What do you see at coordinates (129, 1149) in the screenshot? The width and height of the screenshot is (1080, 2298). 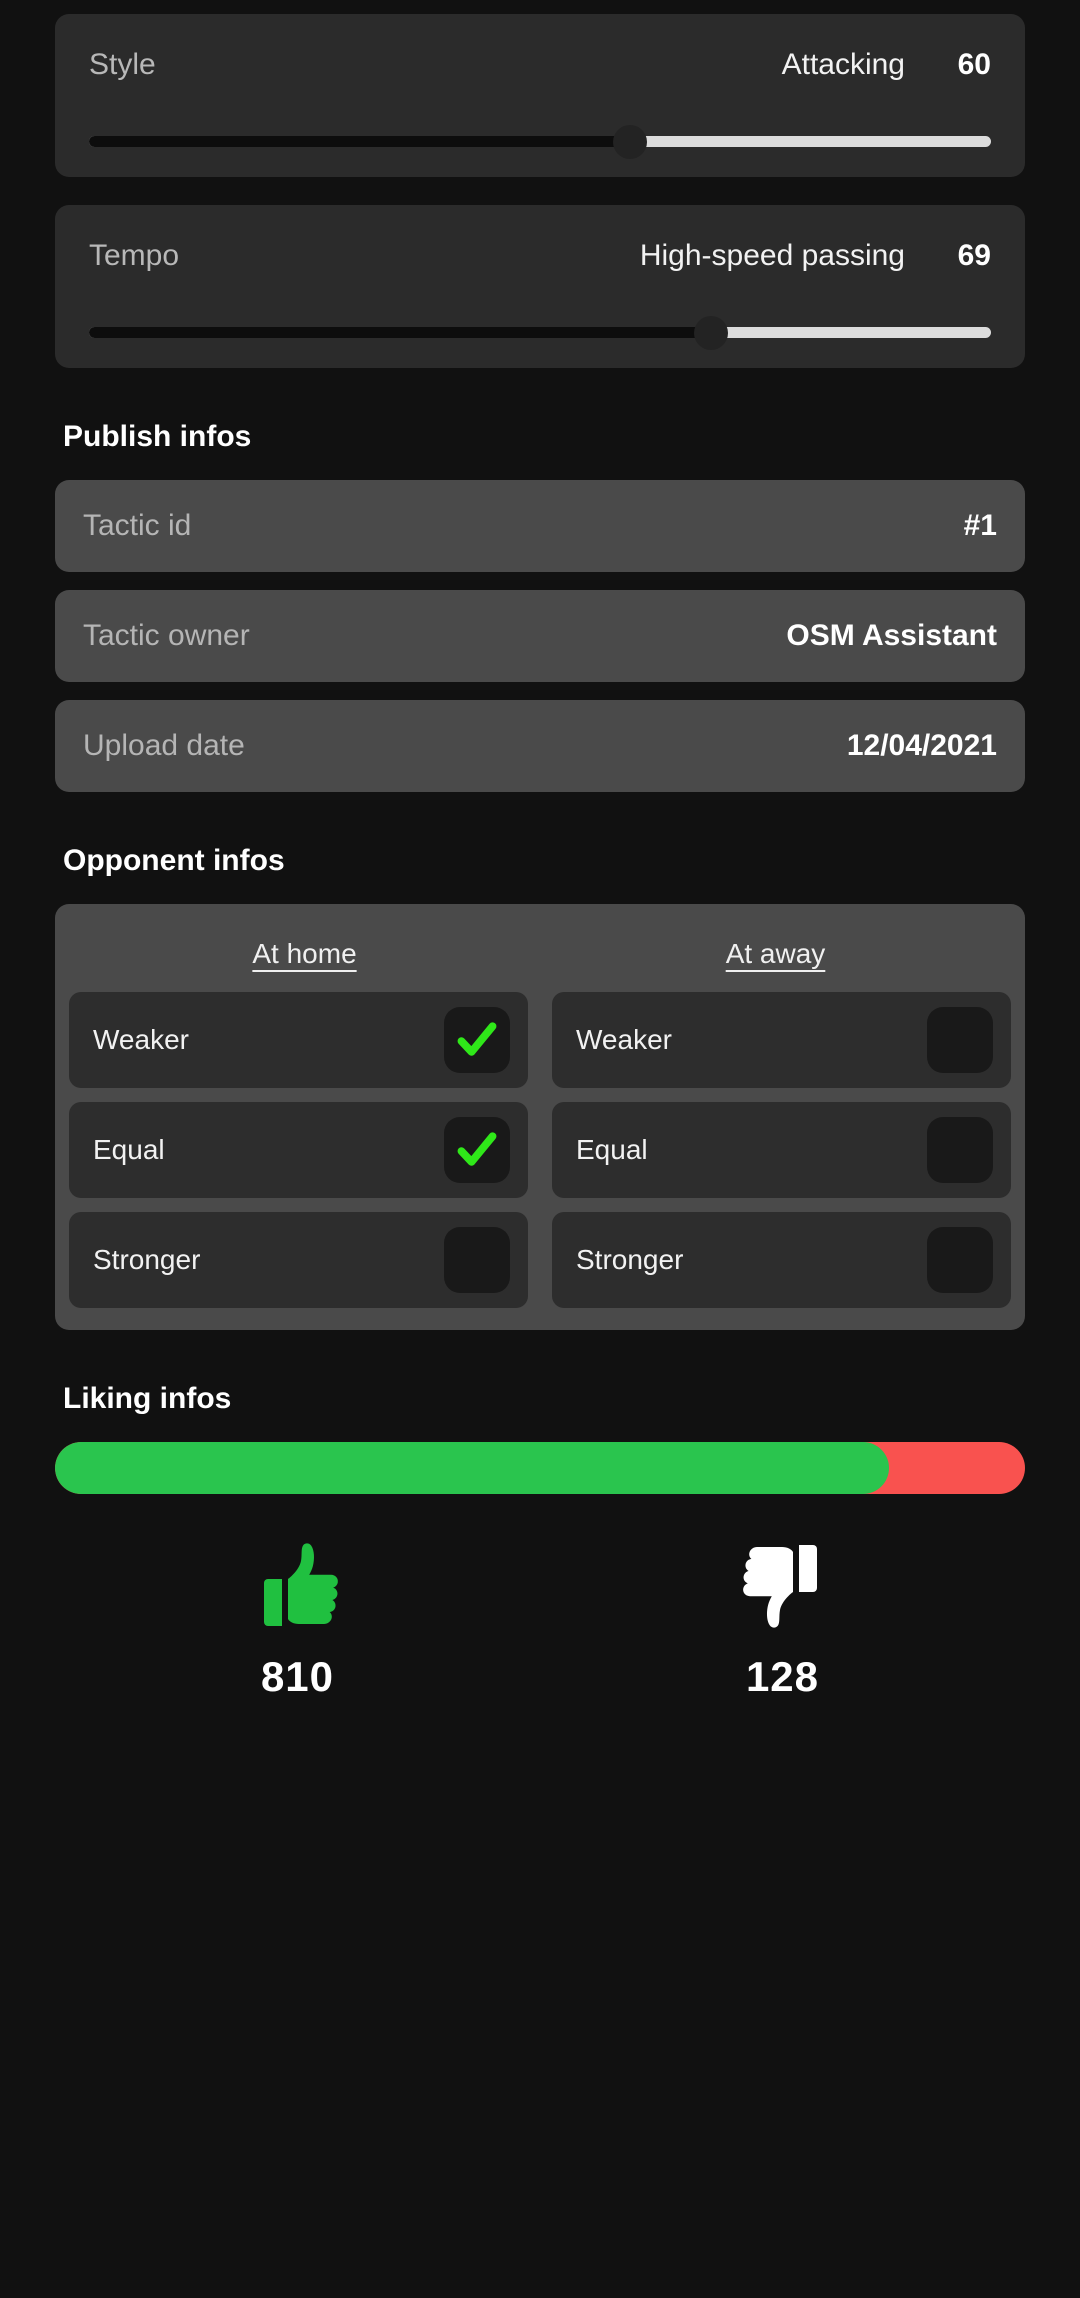 I see `opponent-label-home-equal: Equal` at bounding box center [129, 1149].